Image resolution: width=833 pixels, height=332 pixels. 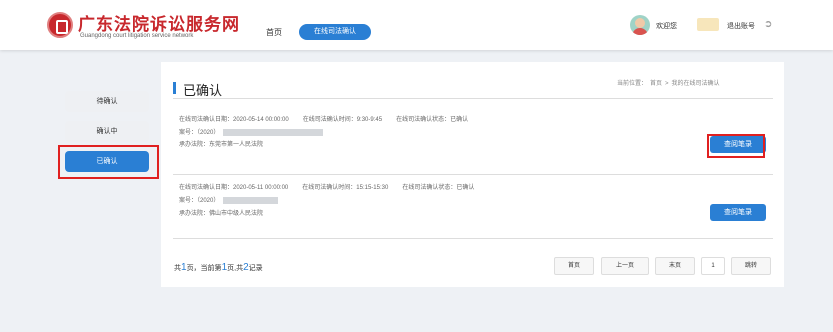 I want to click on pager-text: 页,共, so click(x=235, y=268).